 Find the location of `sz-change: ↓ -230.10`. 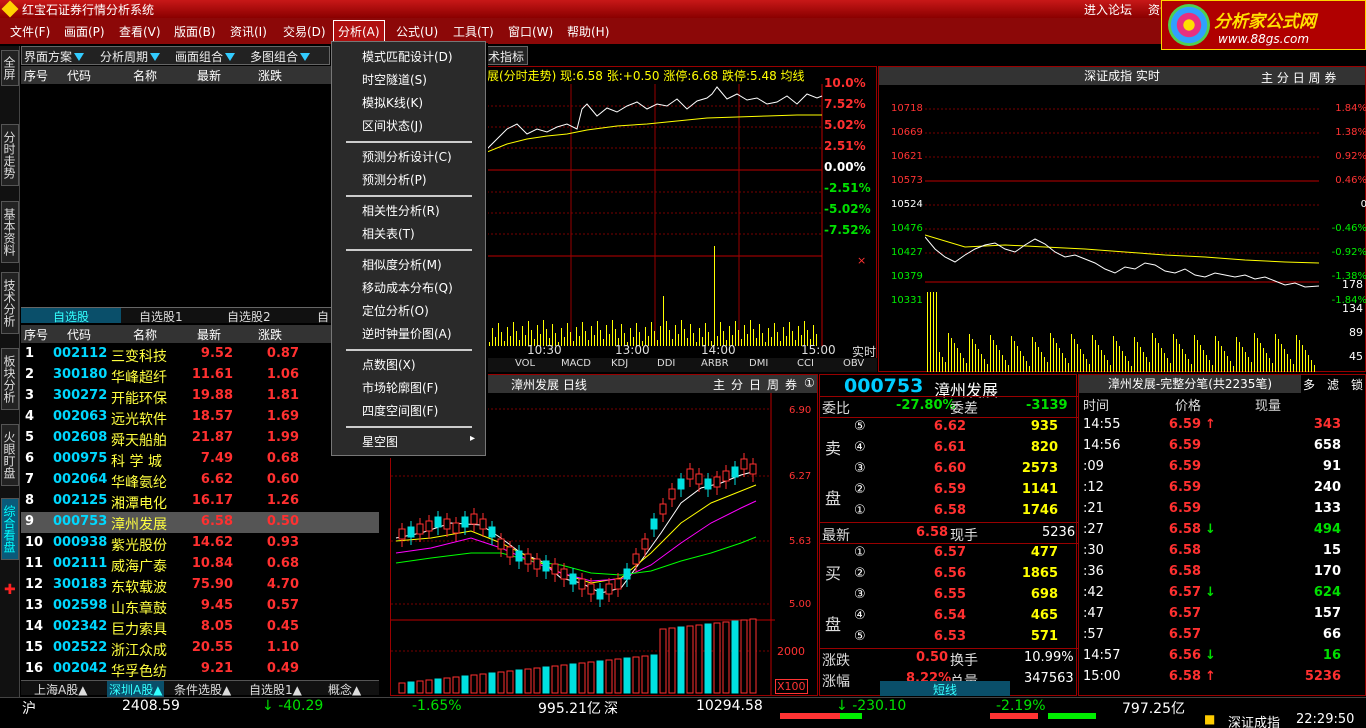

sz-change: ↓ -230.10 is located at coordinates (871, 706).